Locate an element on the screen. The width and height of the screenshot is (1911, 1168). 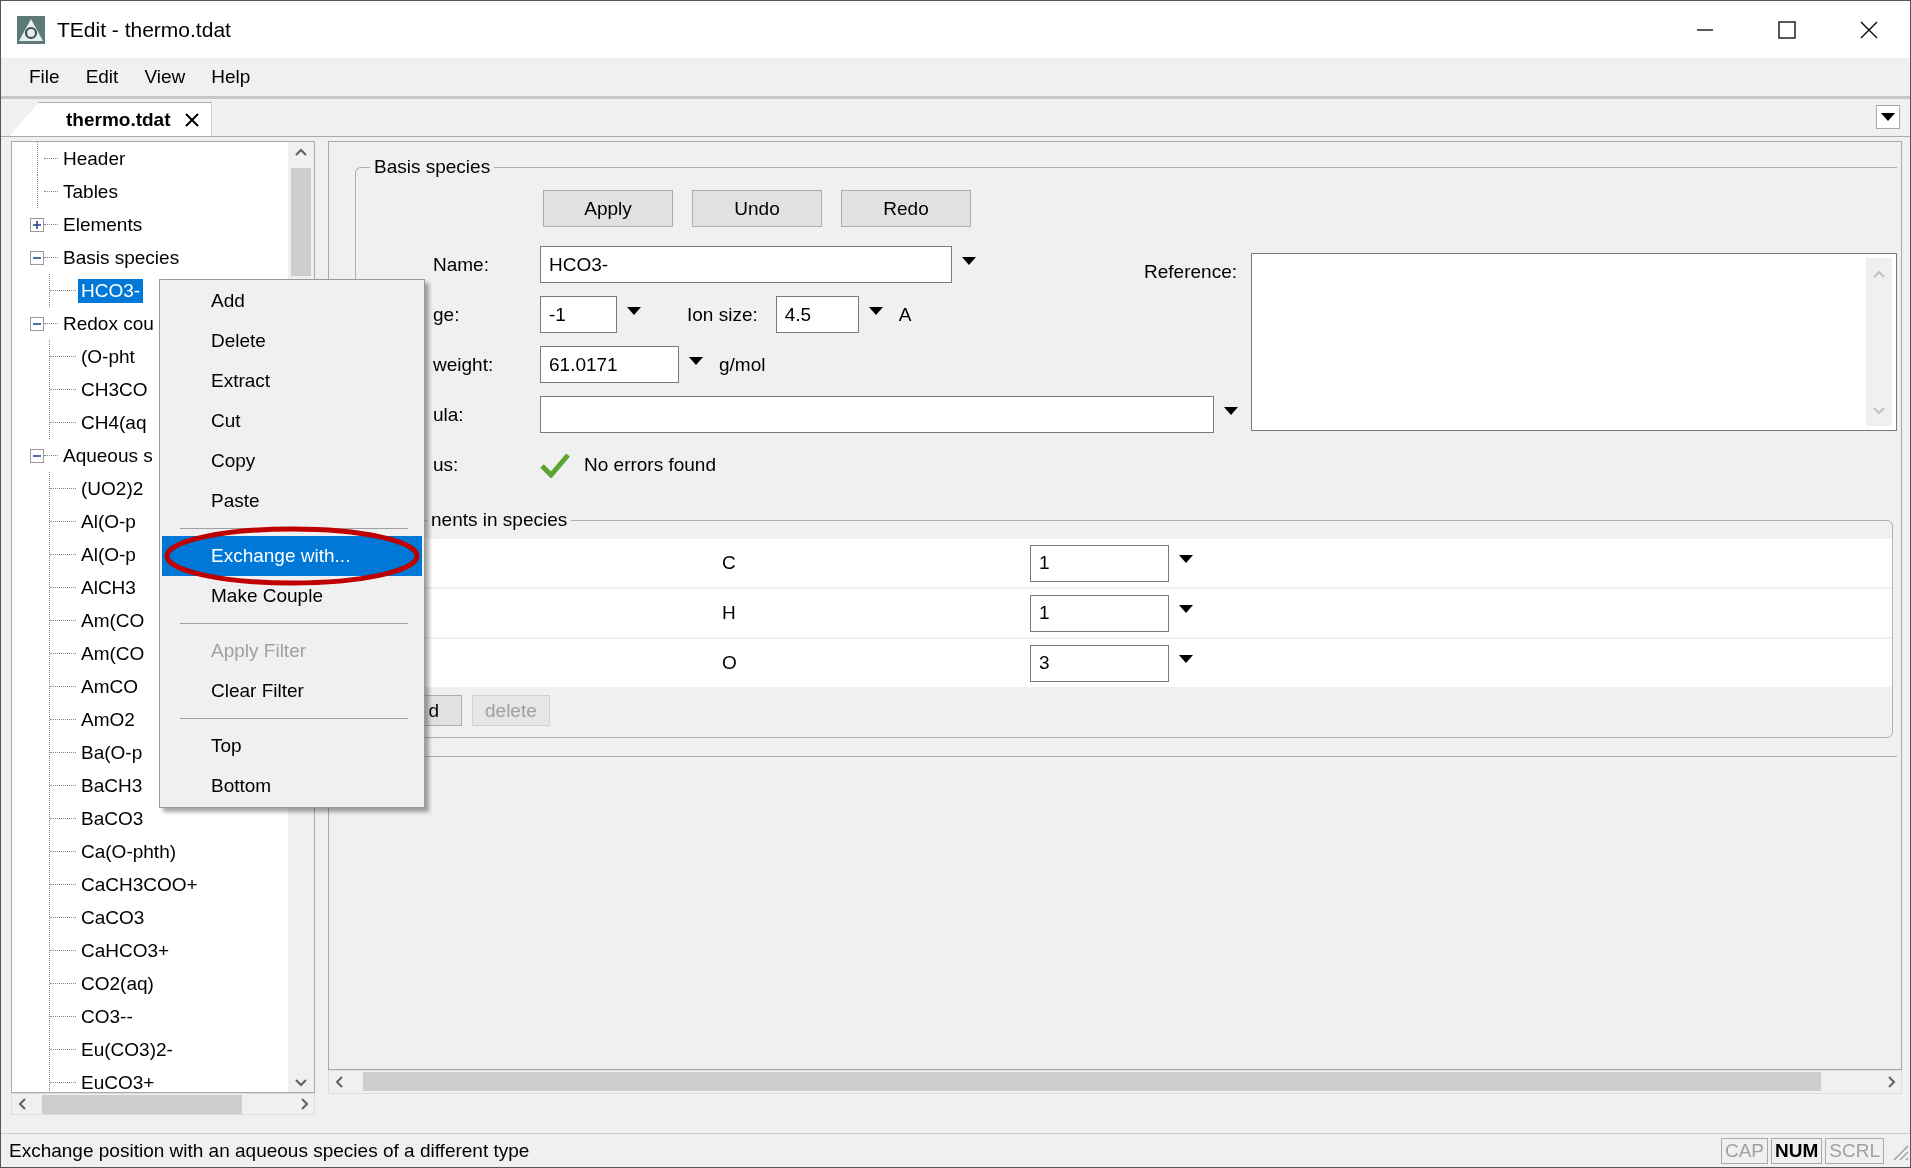
charge-field: -1 is located at coordinates (578, 314).